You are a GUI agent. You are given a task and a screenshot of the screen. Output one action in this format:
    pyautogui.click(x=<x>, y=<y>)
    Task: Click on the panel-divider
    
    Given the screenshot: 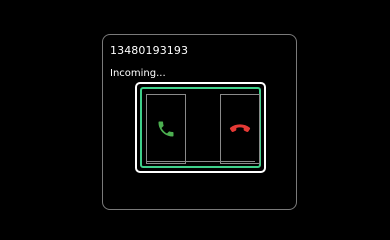 What is the action you would take?
    pyautogui.click(x=200, y=161)
    